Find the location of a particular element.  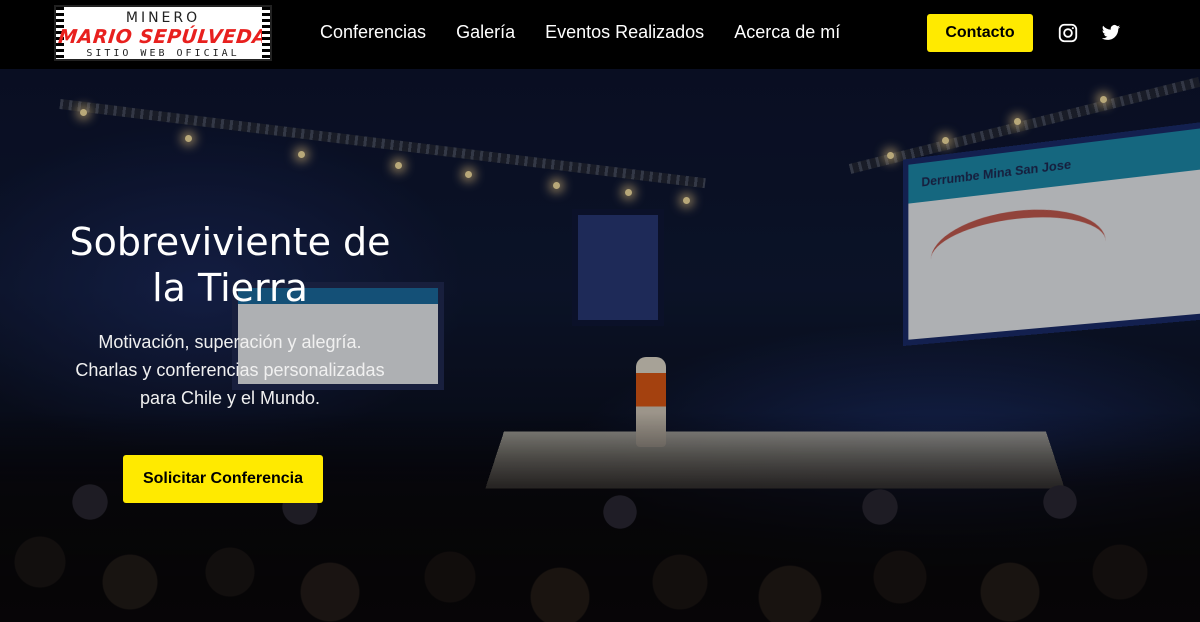

logo-top-text: MINERO is located at coordinates (163, 18).